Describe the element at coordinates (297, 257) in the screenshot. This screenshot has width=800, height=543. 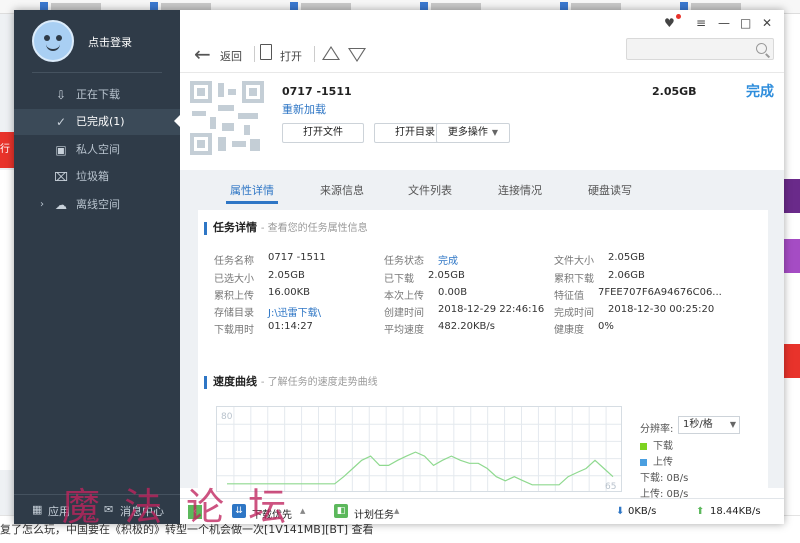
I see `prop-value: 0717 -1511` at that location.